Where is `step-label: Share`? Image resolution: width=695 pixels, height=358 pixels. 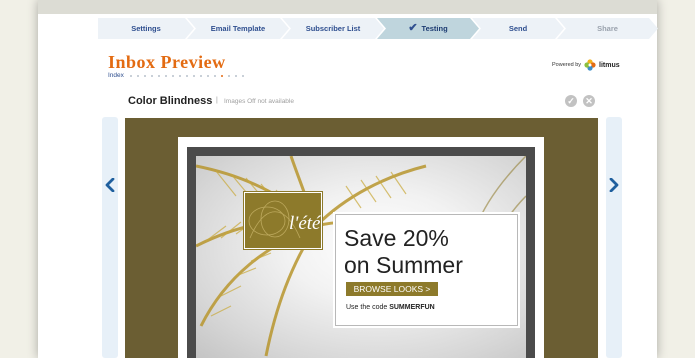
step-label: Share is located at coordinates (607, 28).